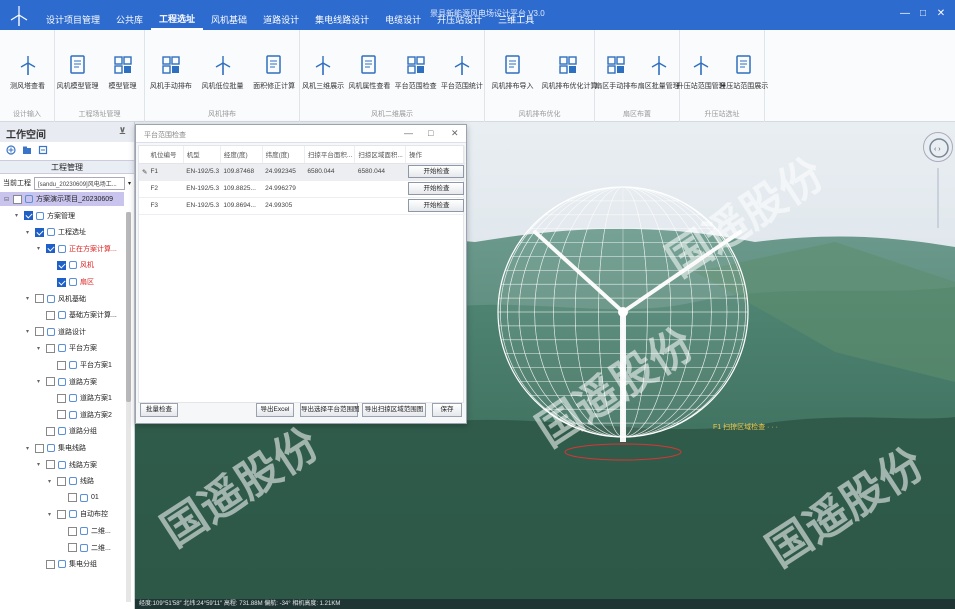  What do you see at coordinates (408, 133) in the screenshot?
I see `dialog-minimize-button: —` at bounding box center [408, 133].